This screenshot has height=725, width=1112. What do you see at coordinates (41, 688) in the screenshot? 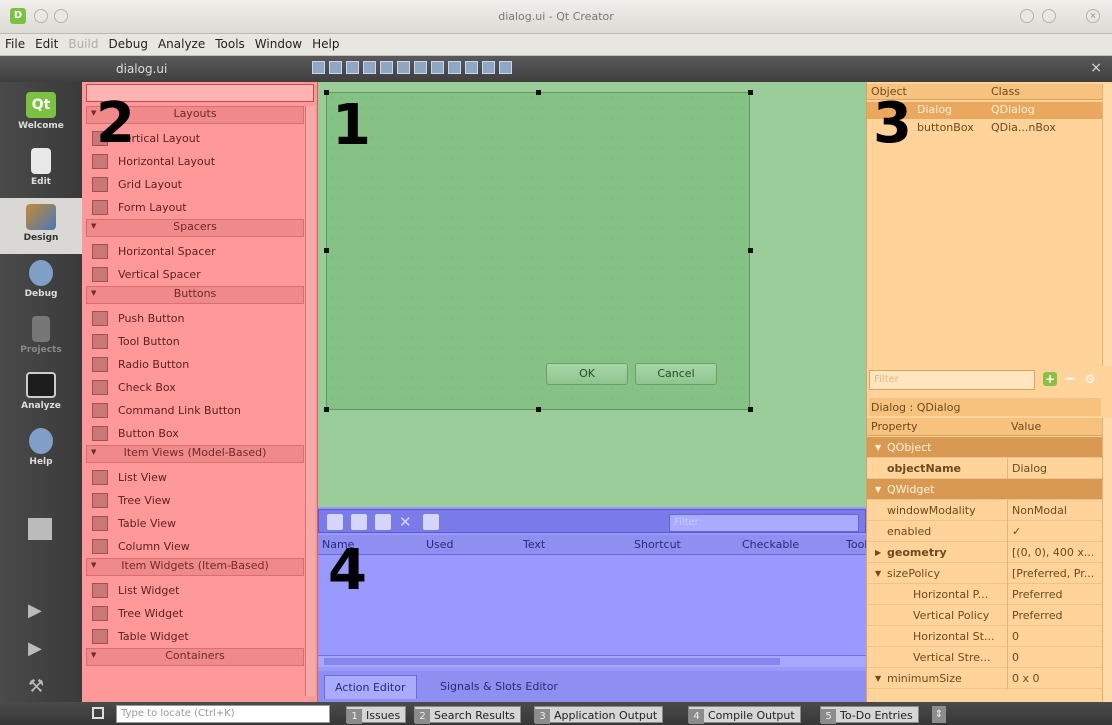
I see `build-hammer-icon: ⚒` at bounding box center [41, 688].